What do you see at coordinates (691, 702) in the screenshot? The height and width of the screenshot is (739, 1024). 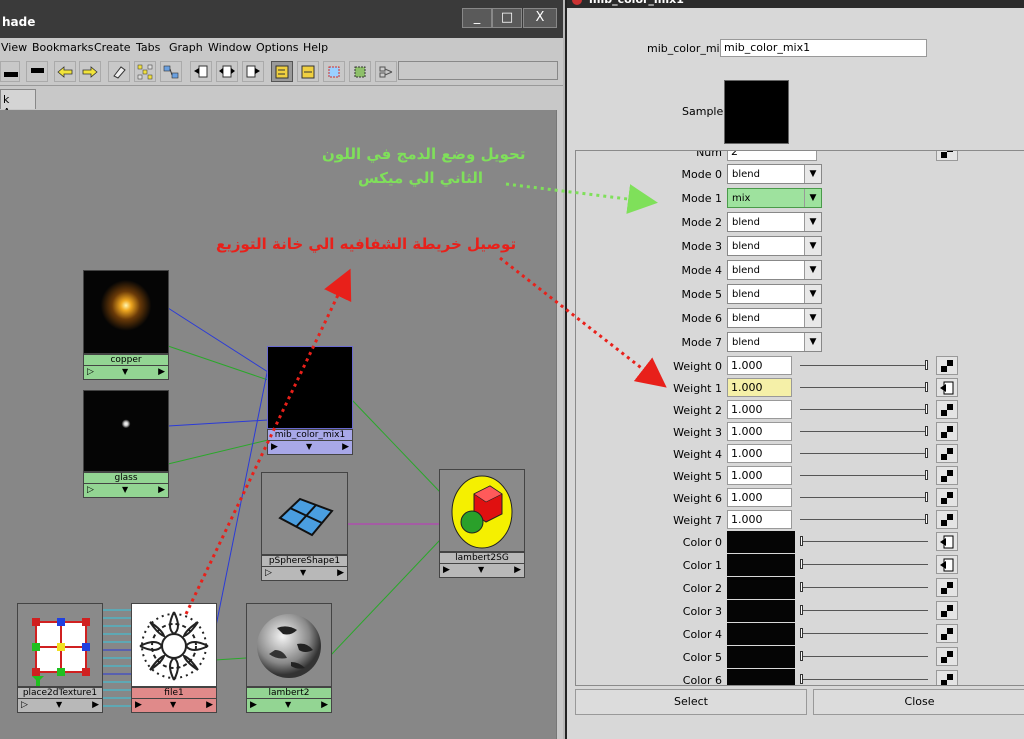 I see `select-button: Select` at bounding box center [691, 702].